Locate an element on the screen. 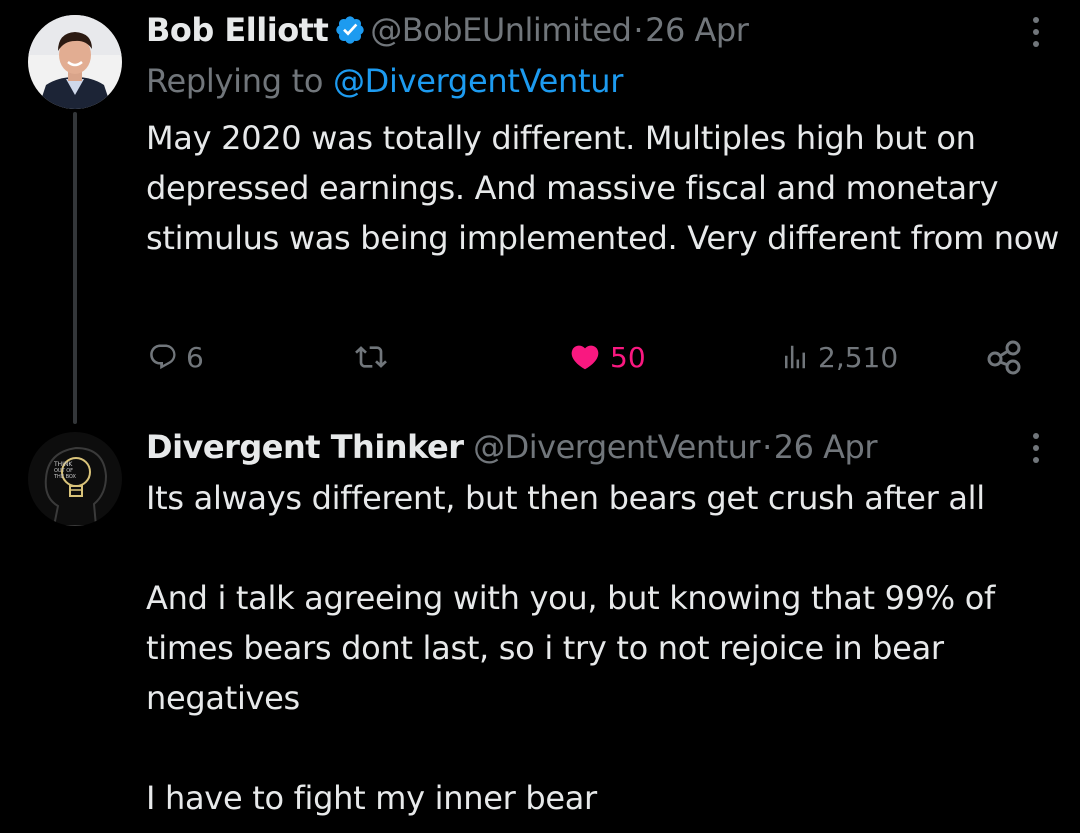 This screenshot has width=1080, height=833. views-icon is located at coordinates (795, 357).